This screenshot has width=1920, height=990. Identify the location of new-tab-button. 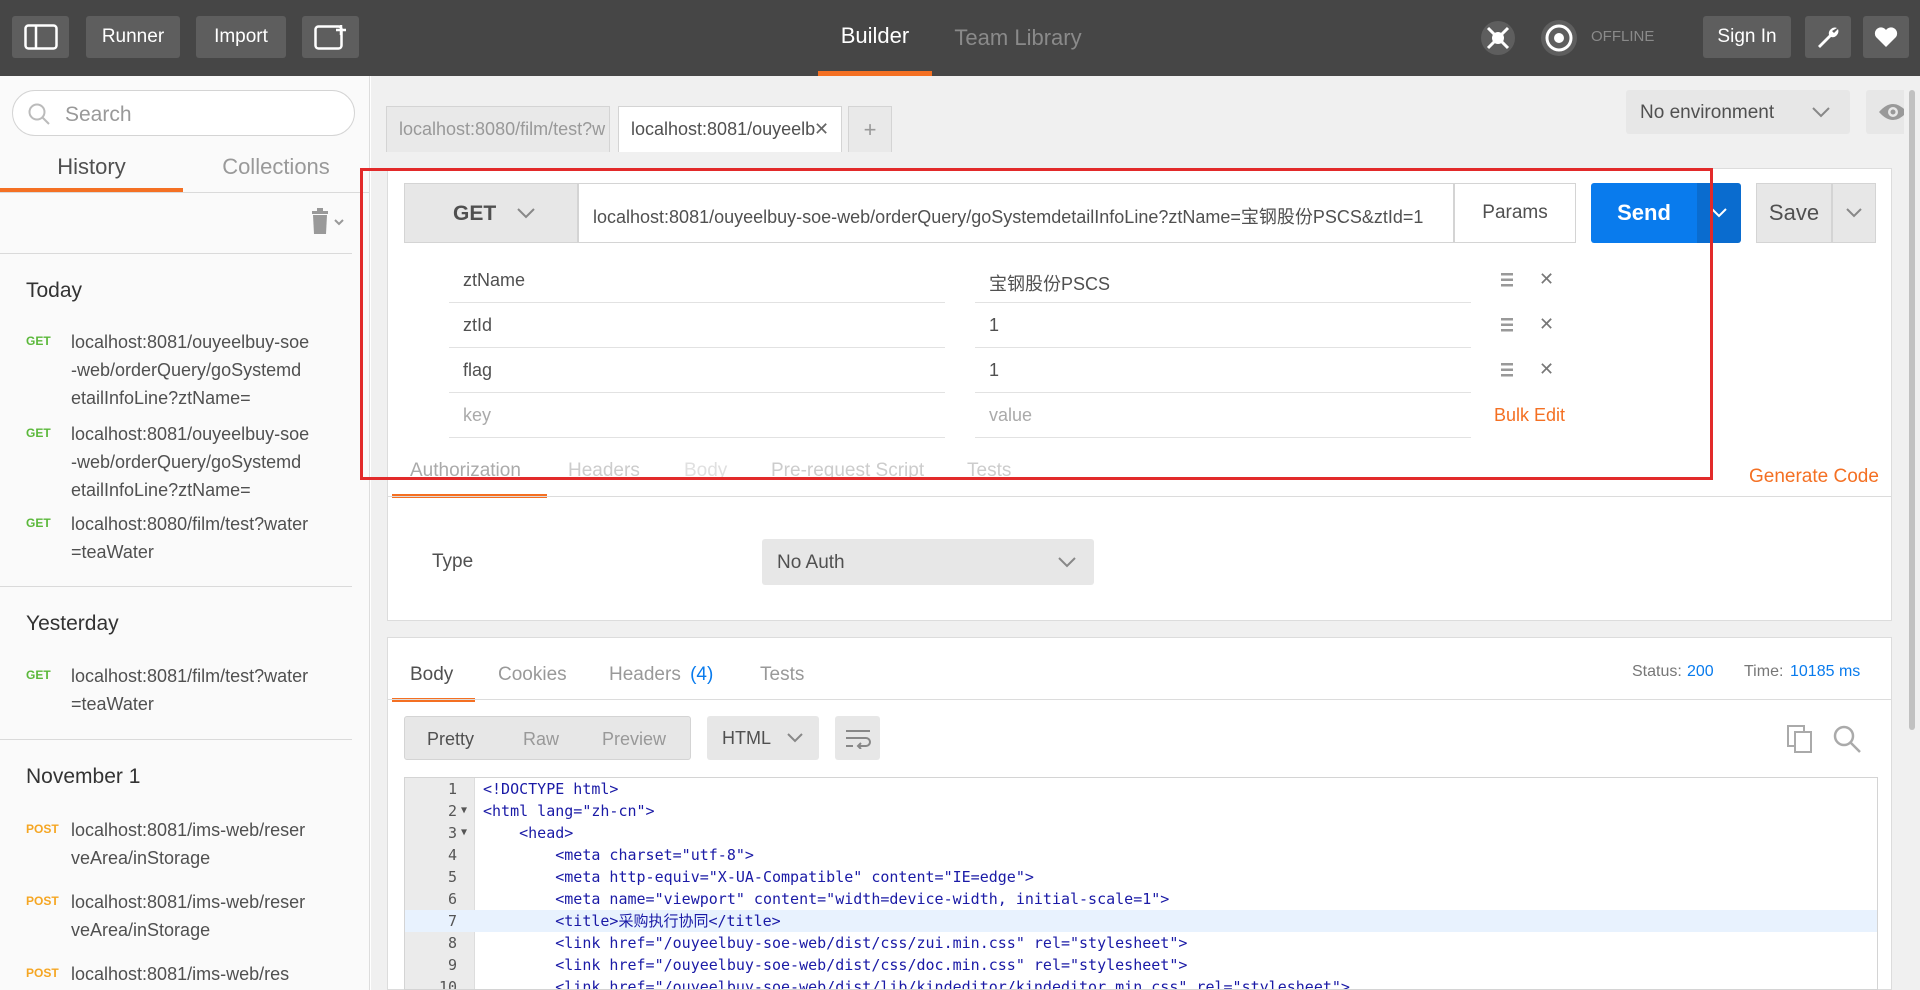
(330, 37).